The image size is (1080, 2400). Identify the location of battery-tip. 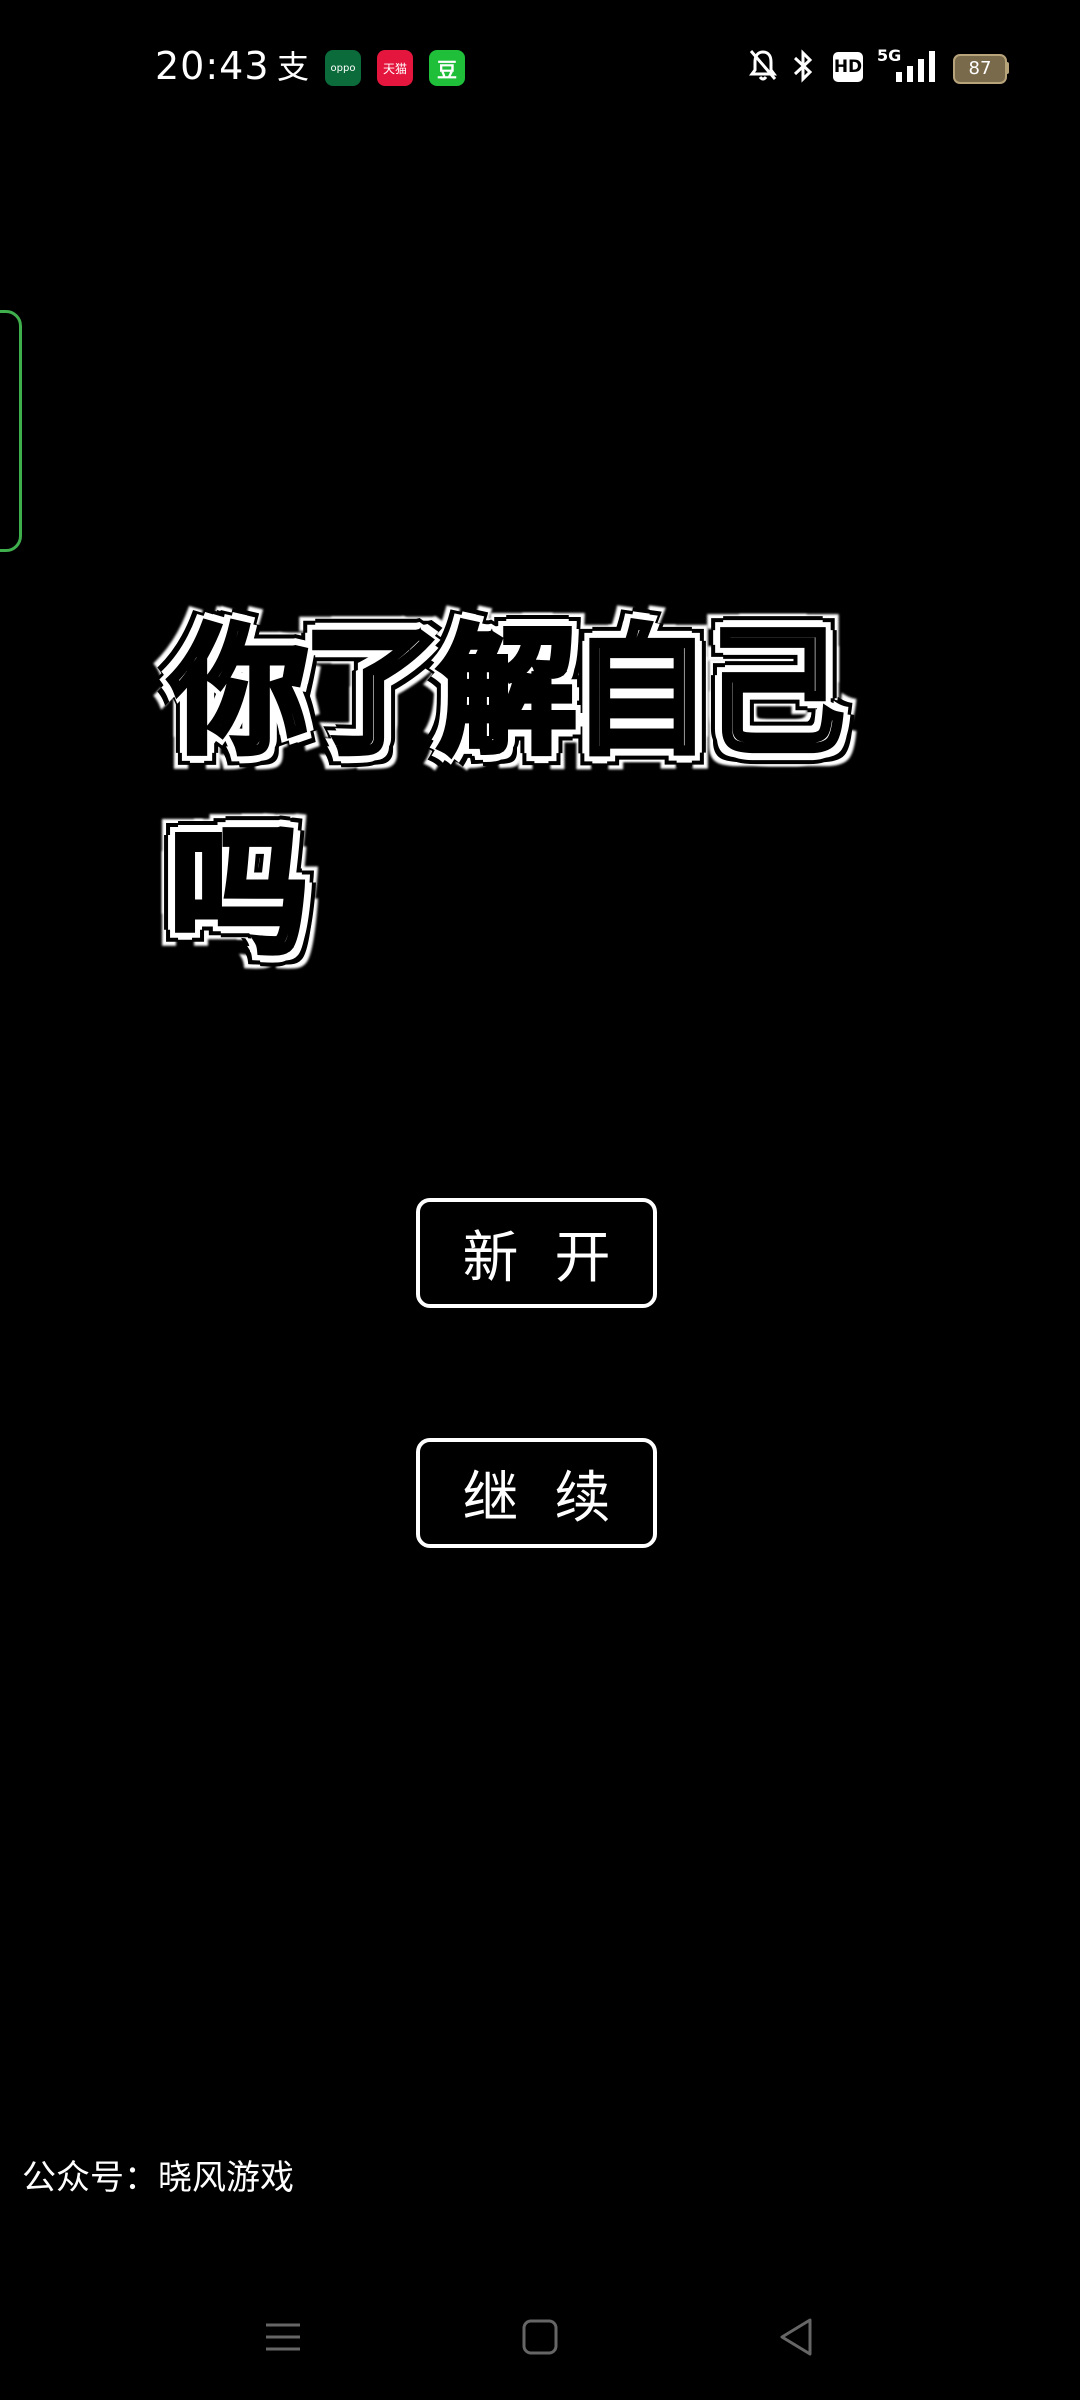
(1007, 68).